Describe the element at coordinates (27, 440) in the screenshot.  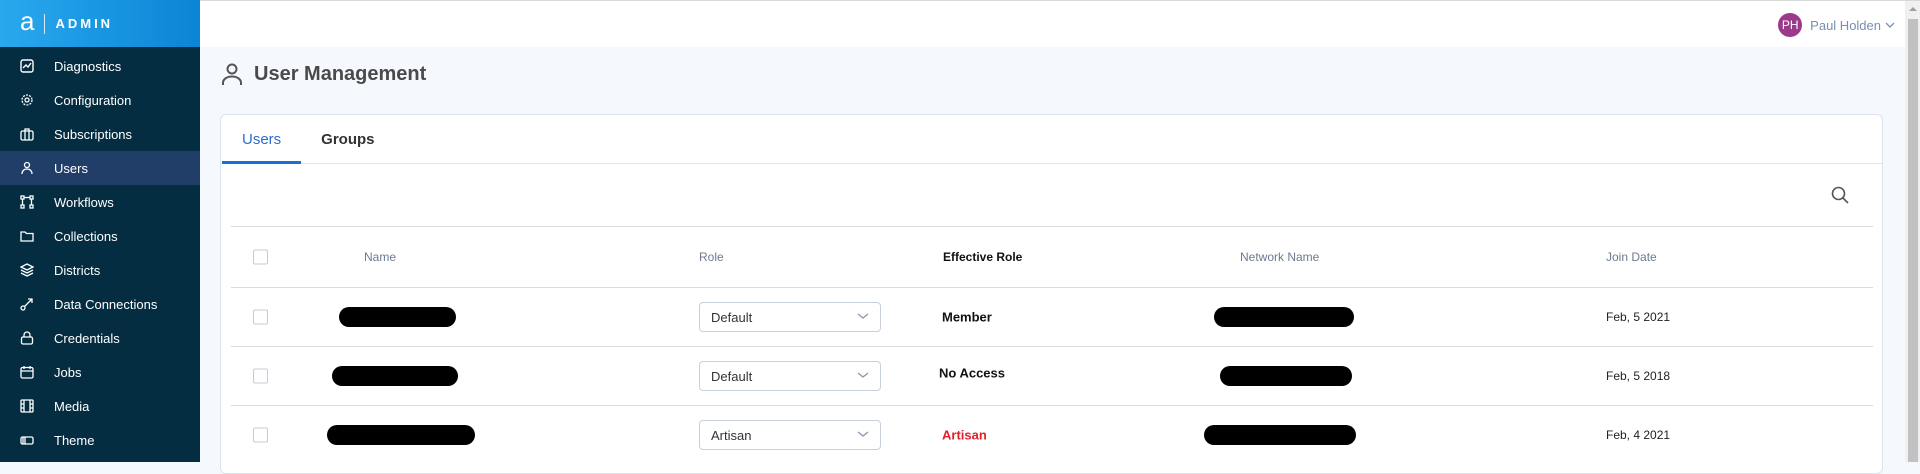
I see `theme-icon` at that location.